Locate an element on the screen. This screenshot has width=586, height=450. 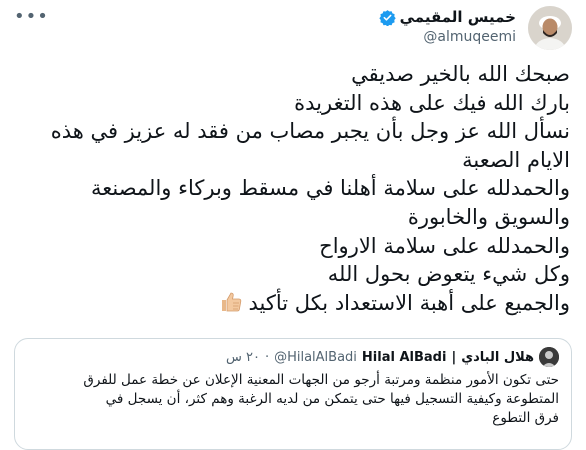
tweet-header: خميس المقيمي @almuqeemi ••• is located at coordinates (293, 28).